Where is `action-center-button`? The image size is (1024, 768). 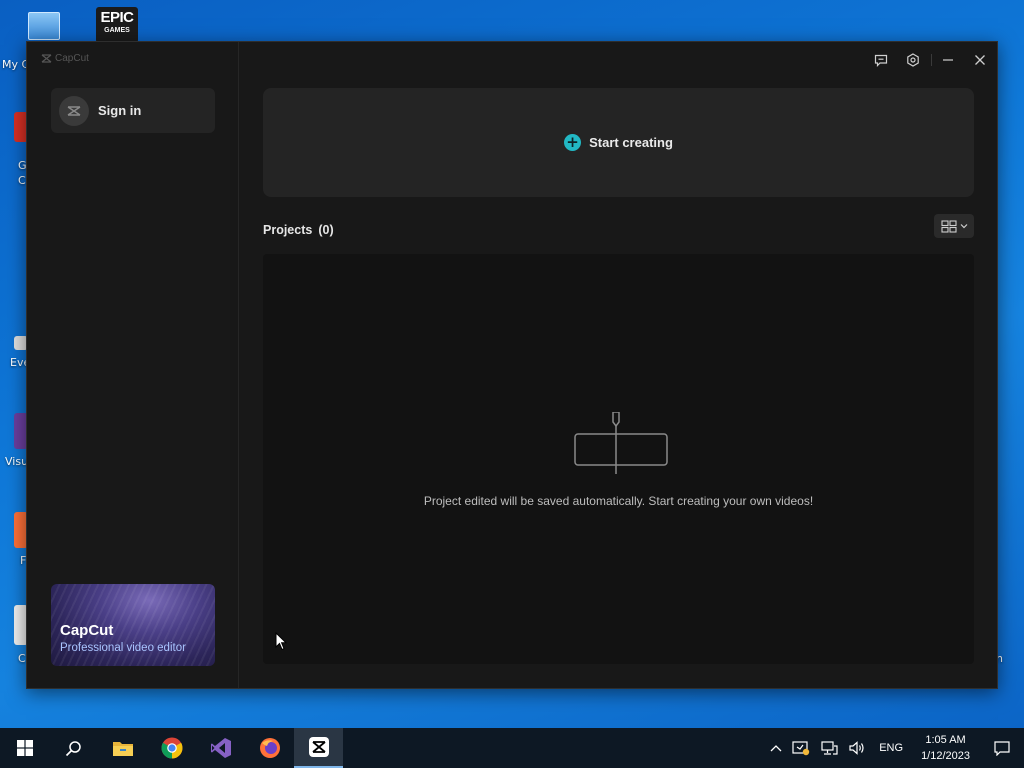 action-center-button is located at coordinates (1002, 748).